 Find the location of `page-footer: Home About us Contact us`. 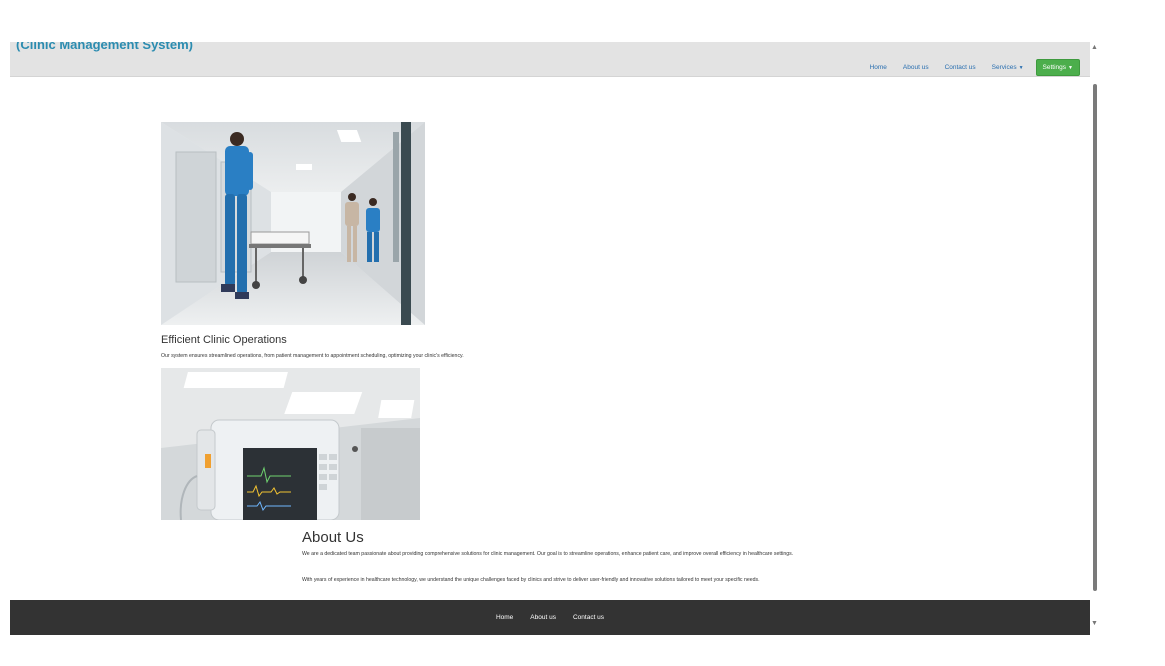

page-footer: Home About us Contact us is located at coordinates (550, 617).